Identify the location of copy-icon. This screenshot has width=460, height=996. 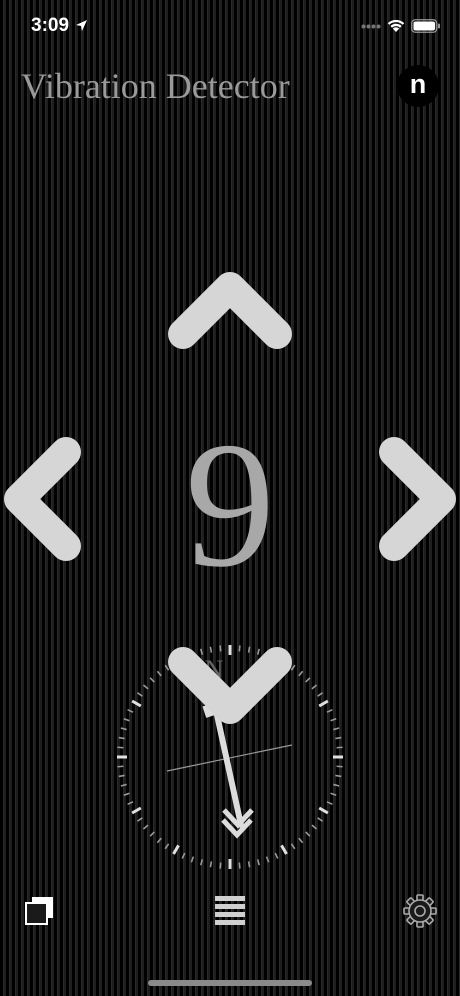
(40, 911).